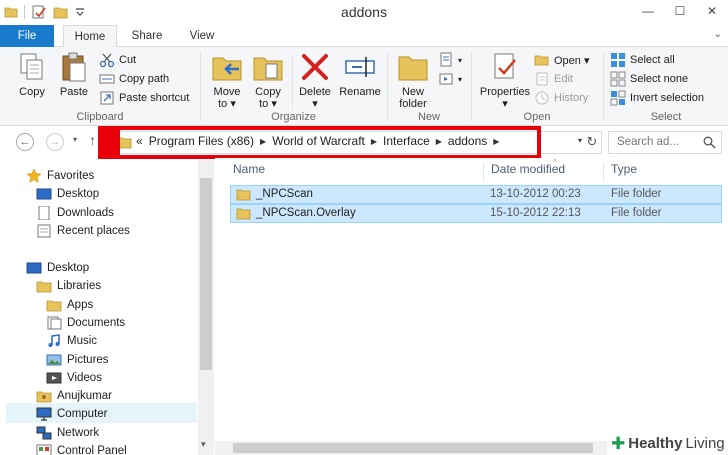 Image resolution: width=728 pixels, height=455 pixels. Describe the element at coordinates (117, 60) in the screenshot. I see `cut-button: Cut` at that location.